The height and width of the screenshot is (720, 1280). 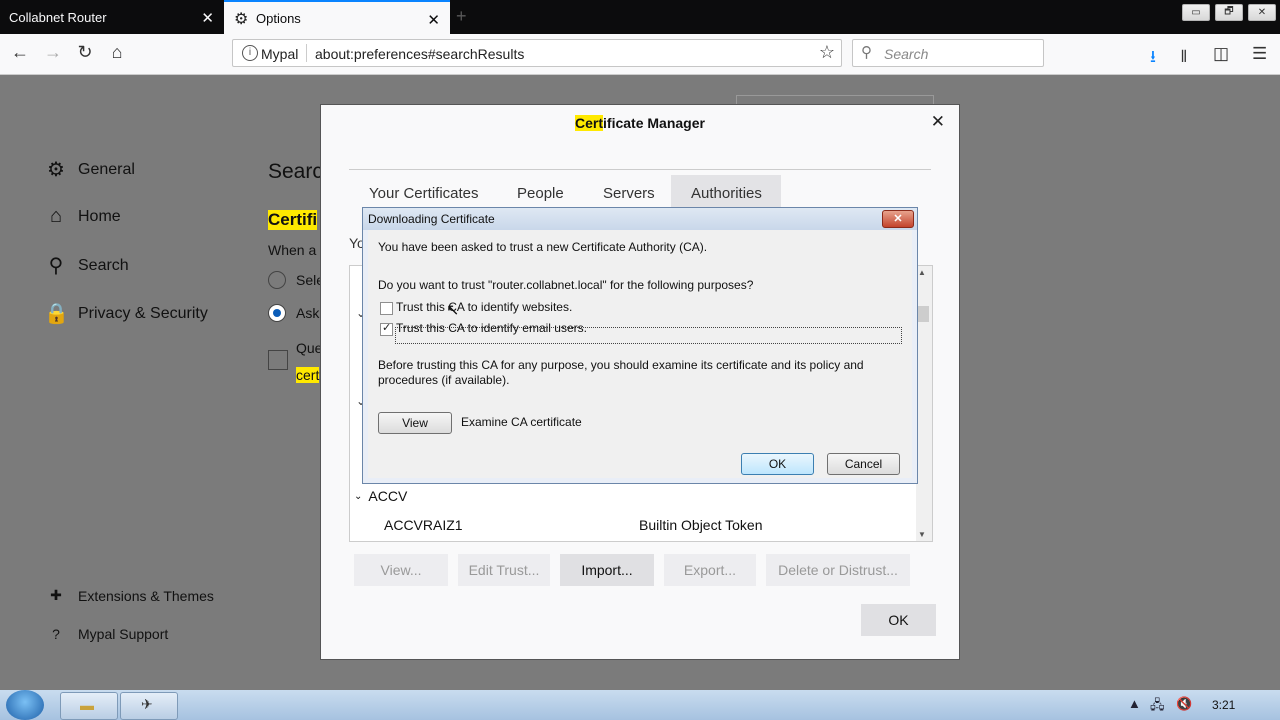 I want to click on divider, so click(x=640, y=169).